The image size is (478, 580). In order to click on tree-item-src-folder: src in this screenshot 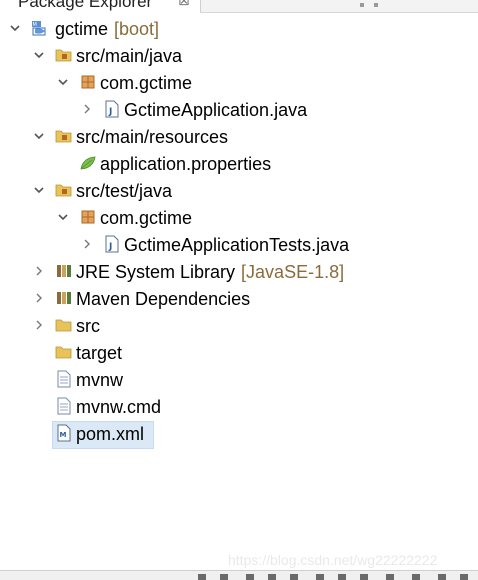, I will do `click(239, 326)`.